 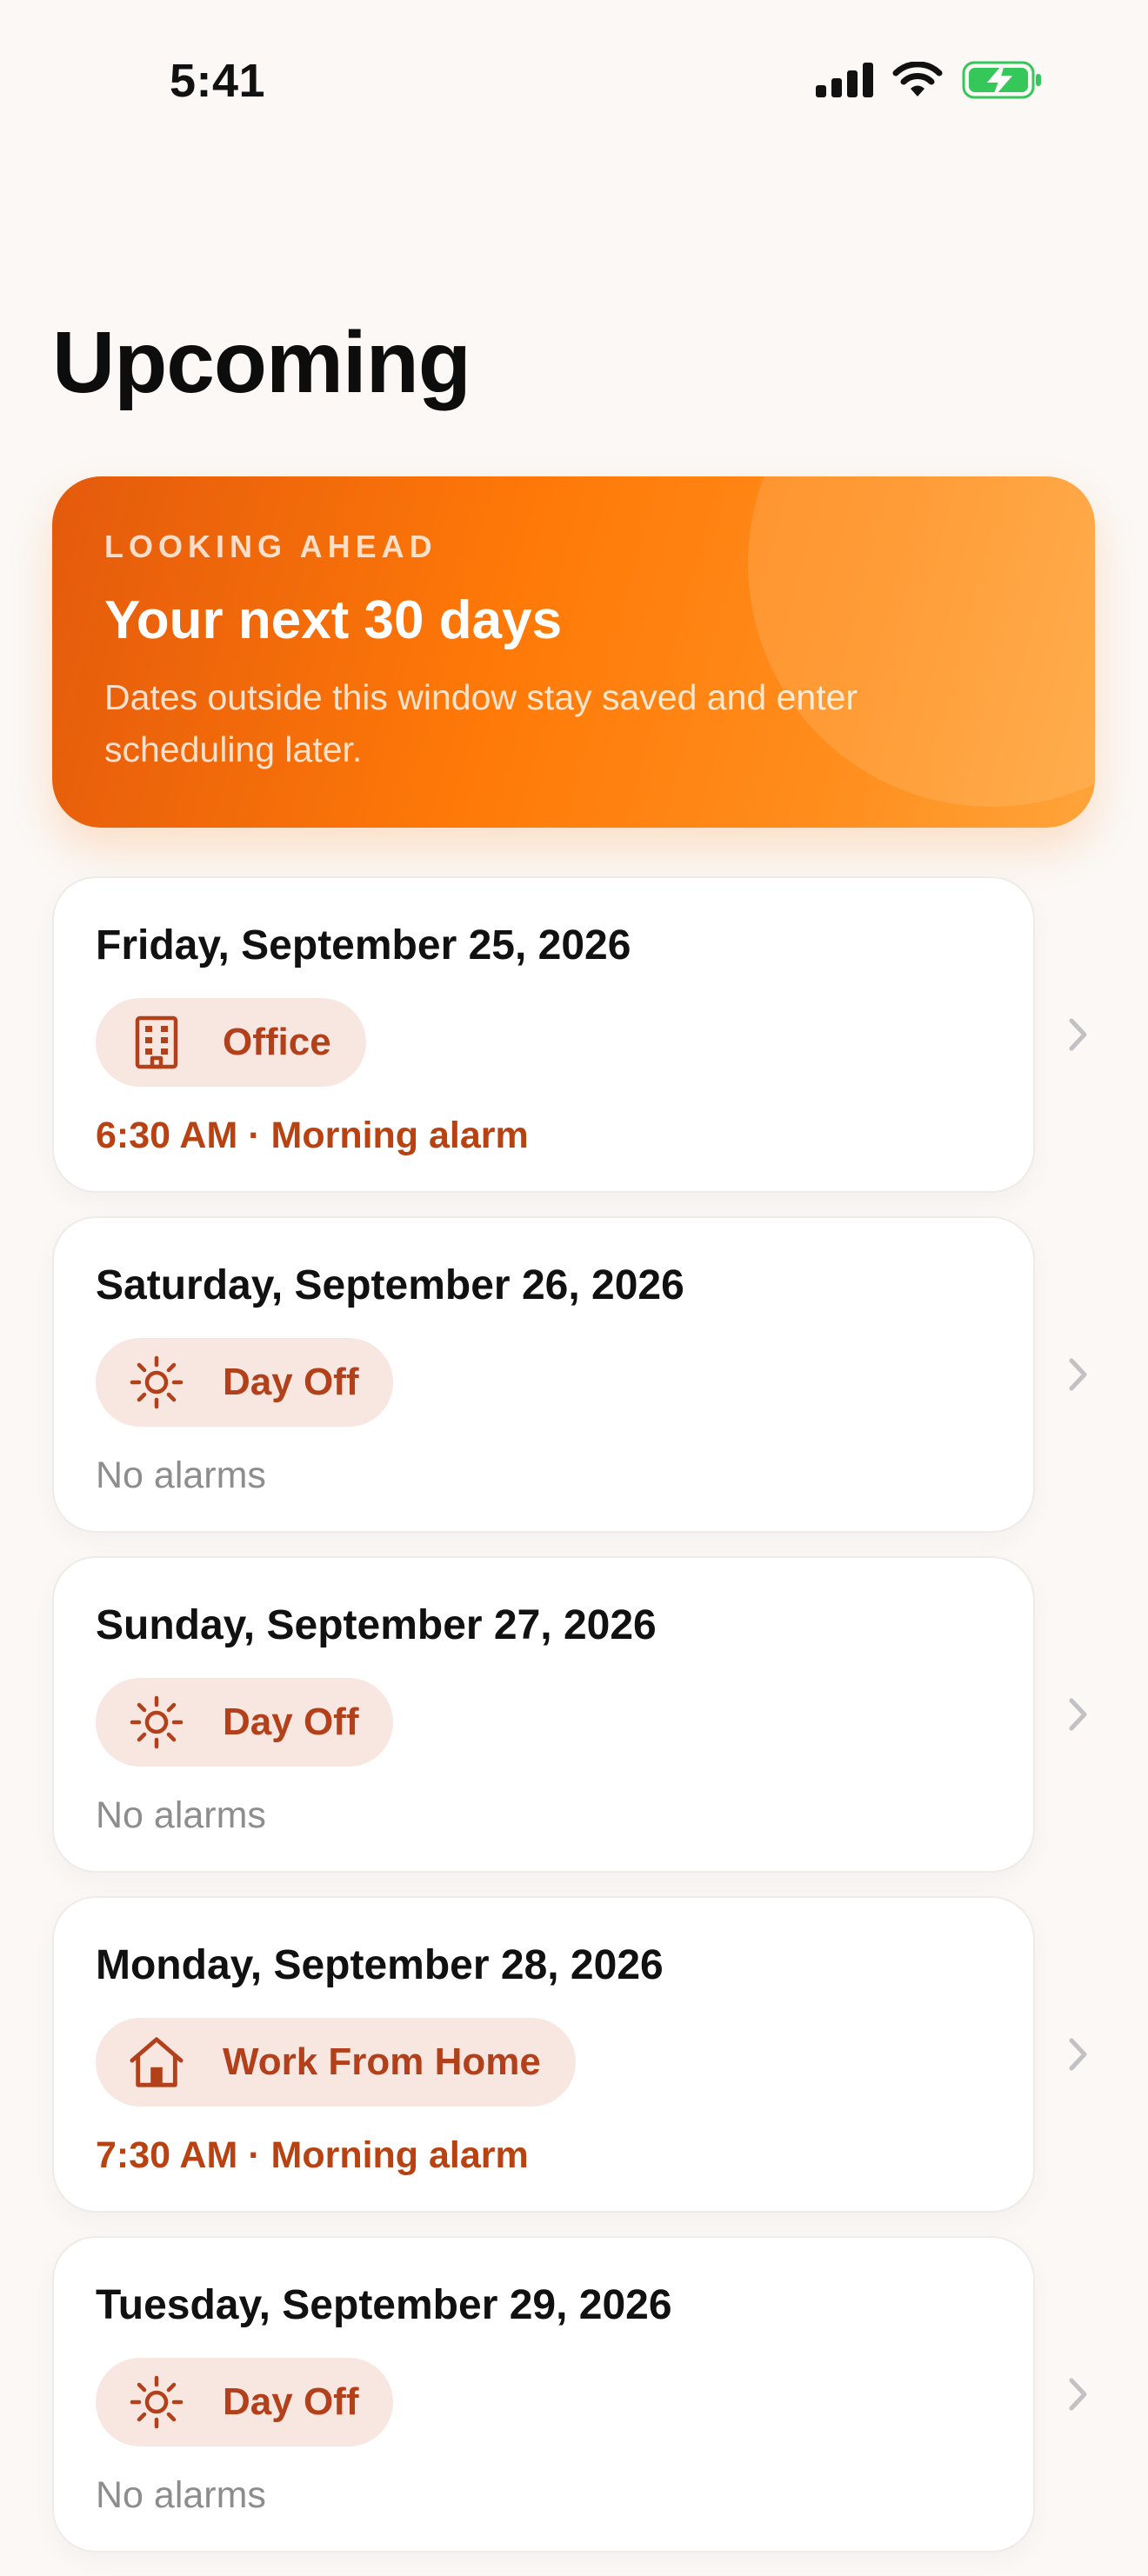 What do you see at coordinates (918, 79) in the screenshot?
I see `wifi-icon` at bounding box center [918, 79].